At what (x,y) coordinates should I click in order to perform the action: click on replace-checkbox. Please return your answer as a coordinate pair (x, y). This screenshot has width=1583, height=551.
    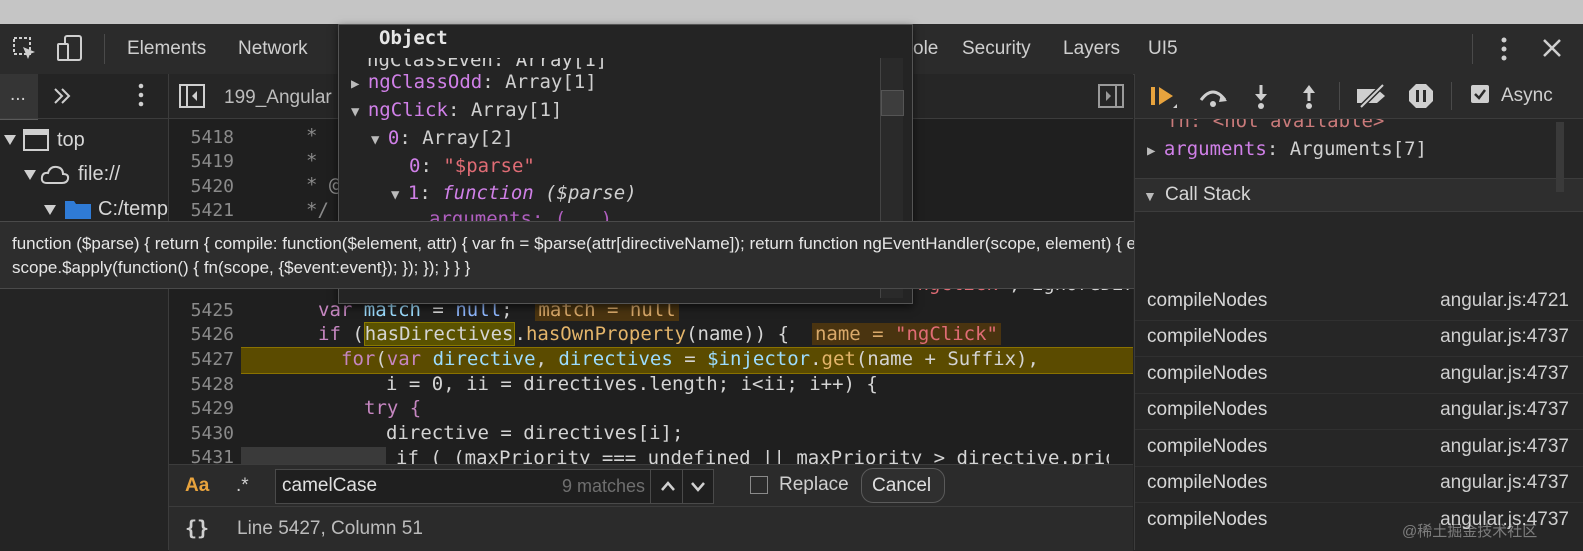
    Looking at the image, I should click on (759, 485).